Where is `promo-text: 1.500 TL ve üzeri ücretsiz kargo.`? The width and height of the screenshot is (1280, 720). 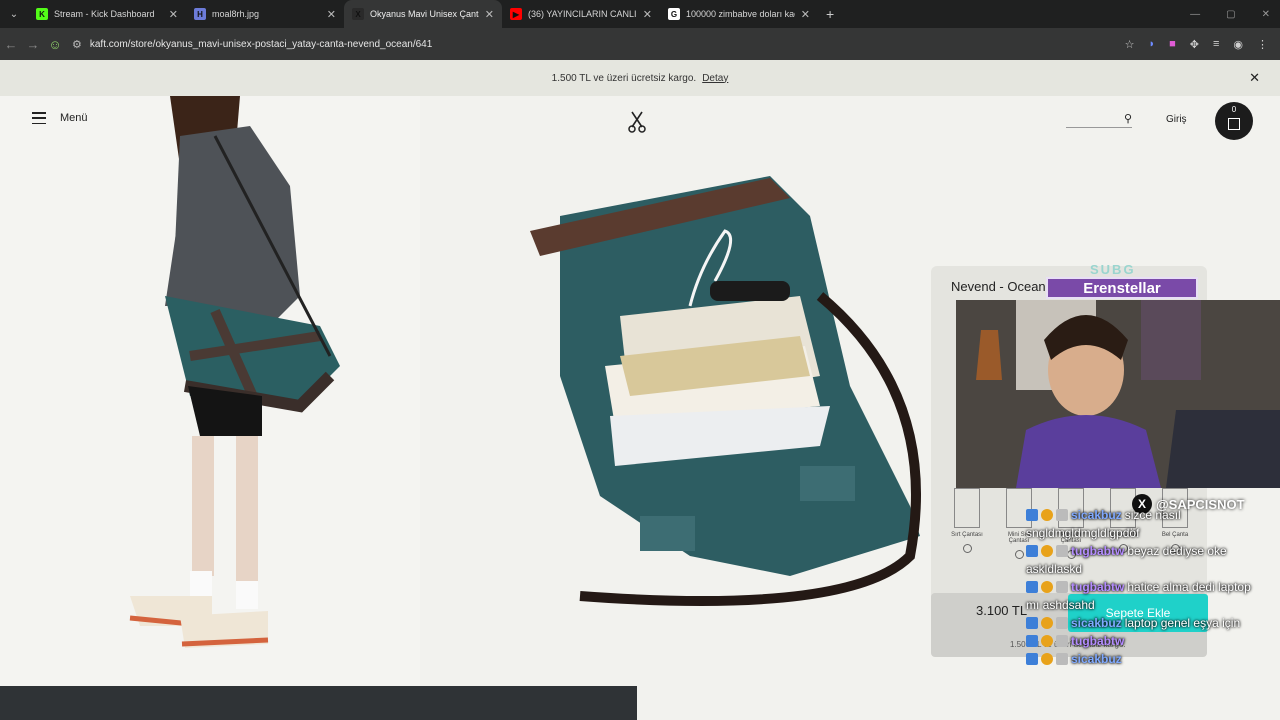 promo-text: 1.500 TL ve üzeri ücretsiz kargo. is located at coordinates (624, 78).